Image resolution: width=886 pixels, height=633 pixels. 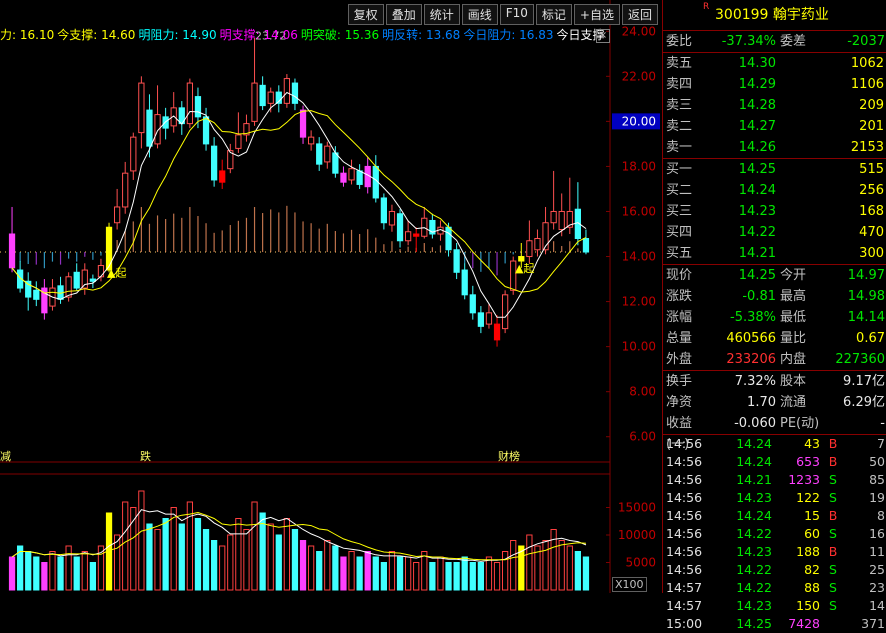 I want to click on tick-row: 14:56 14.24 653 B 50, so click(x=774, y=462).